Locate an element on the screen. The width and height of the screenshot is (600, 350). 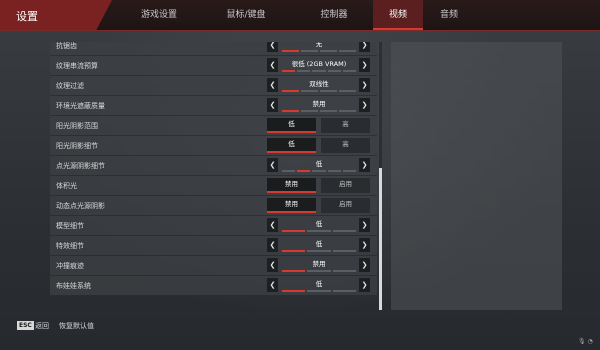
setting-label: 纹理过滤 is located at coordinates (70, 86).